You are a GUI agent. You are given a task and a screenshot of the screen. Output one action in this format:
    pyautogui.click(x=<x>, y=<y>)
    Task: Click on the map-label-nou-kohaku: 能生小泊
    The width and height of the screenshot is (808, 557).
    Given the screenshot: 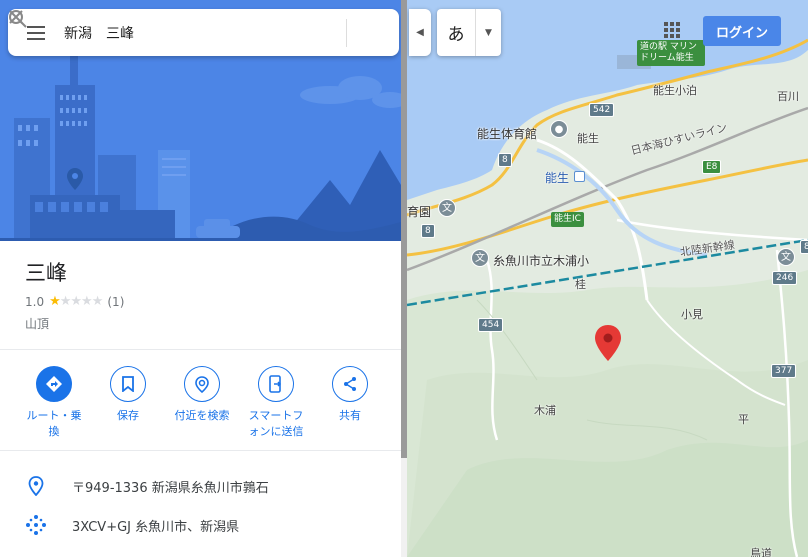 What is the action you would take?
    pyautogui.click(x=675, y=90)
    